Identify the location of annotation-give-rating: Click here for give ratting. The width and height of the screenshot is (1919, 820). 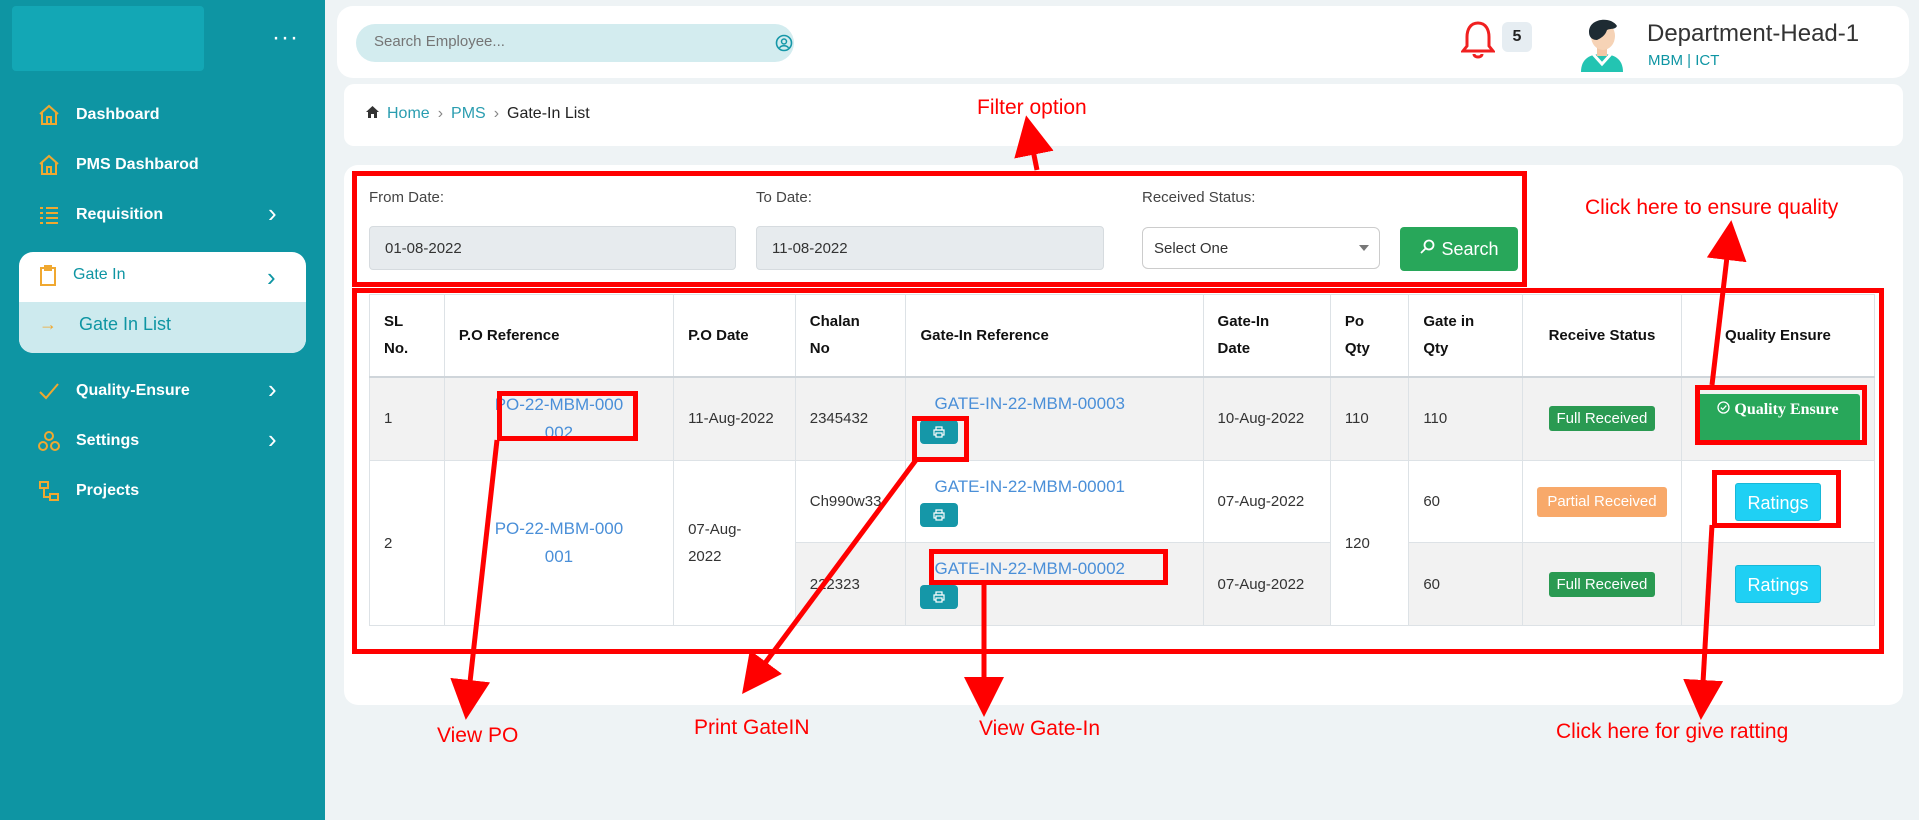
(1672, 731).